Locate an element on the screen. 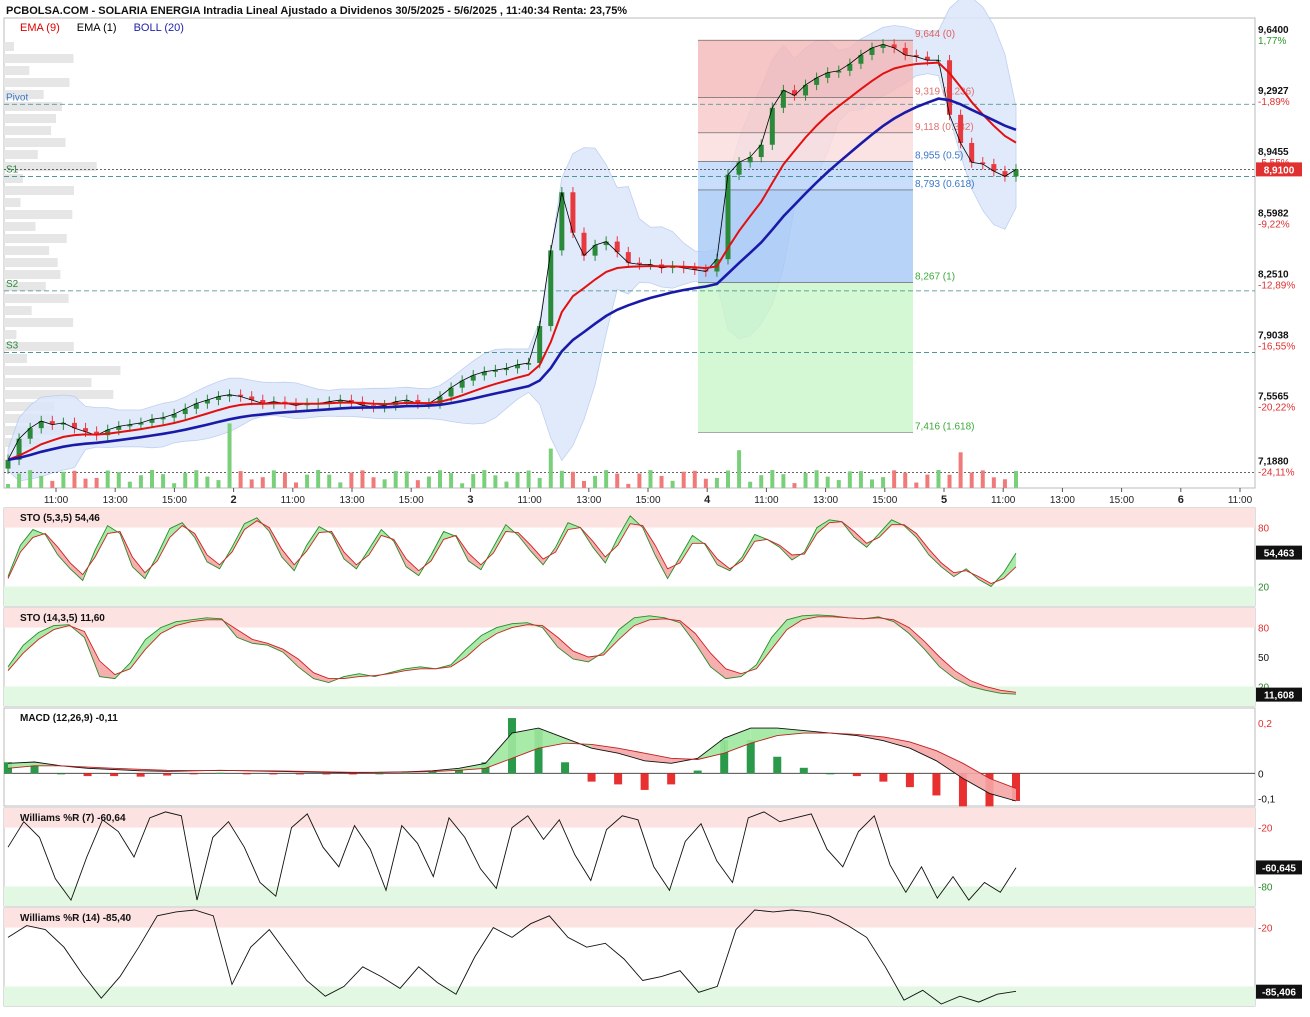 Image resolution: width=1310 pixels, height=1017 pixels. indicator-y-tick: 0 is located at coordinates (1261, 774).